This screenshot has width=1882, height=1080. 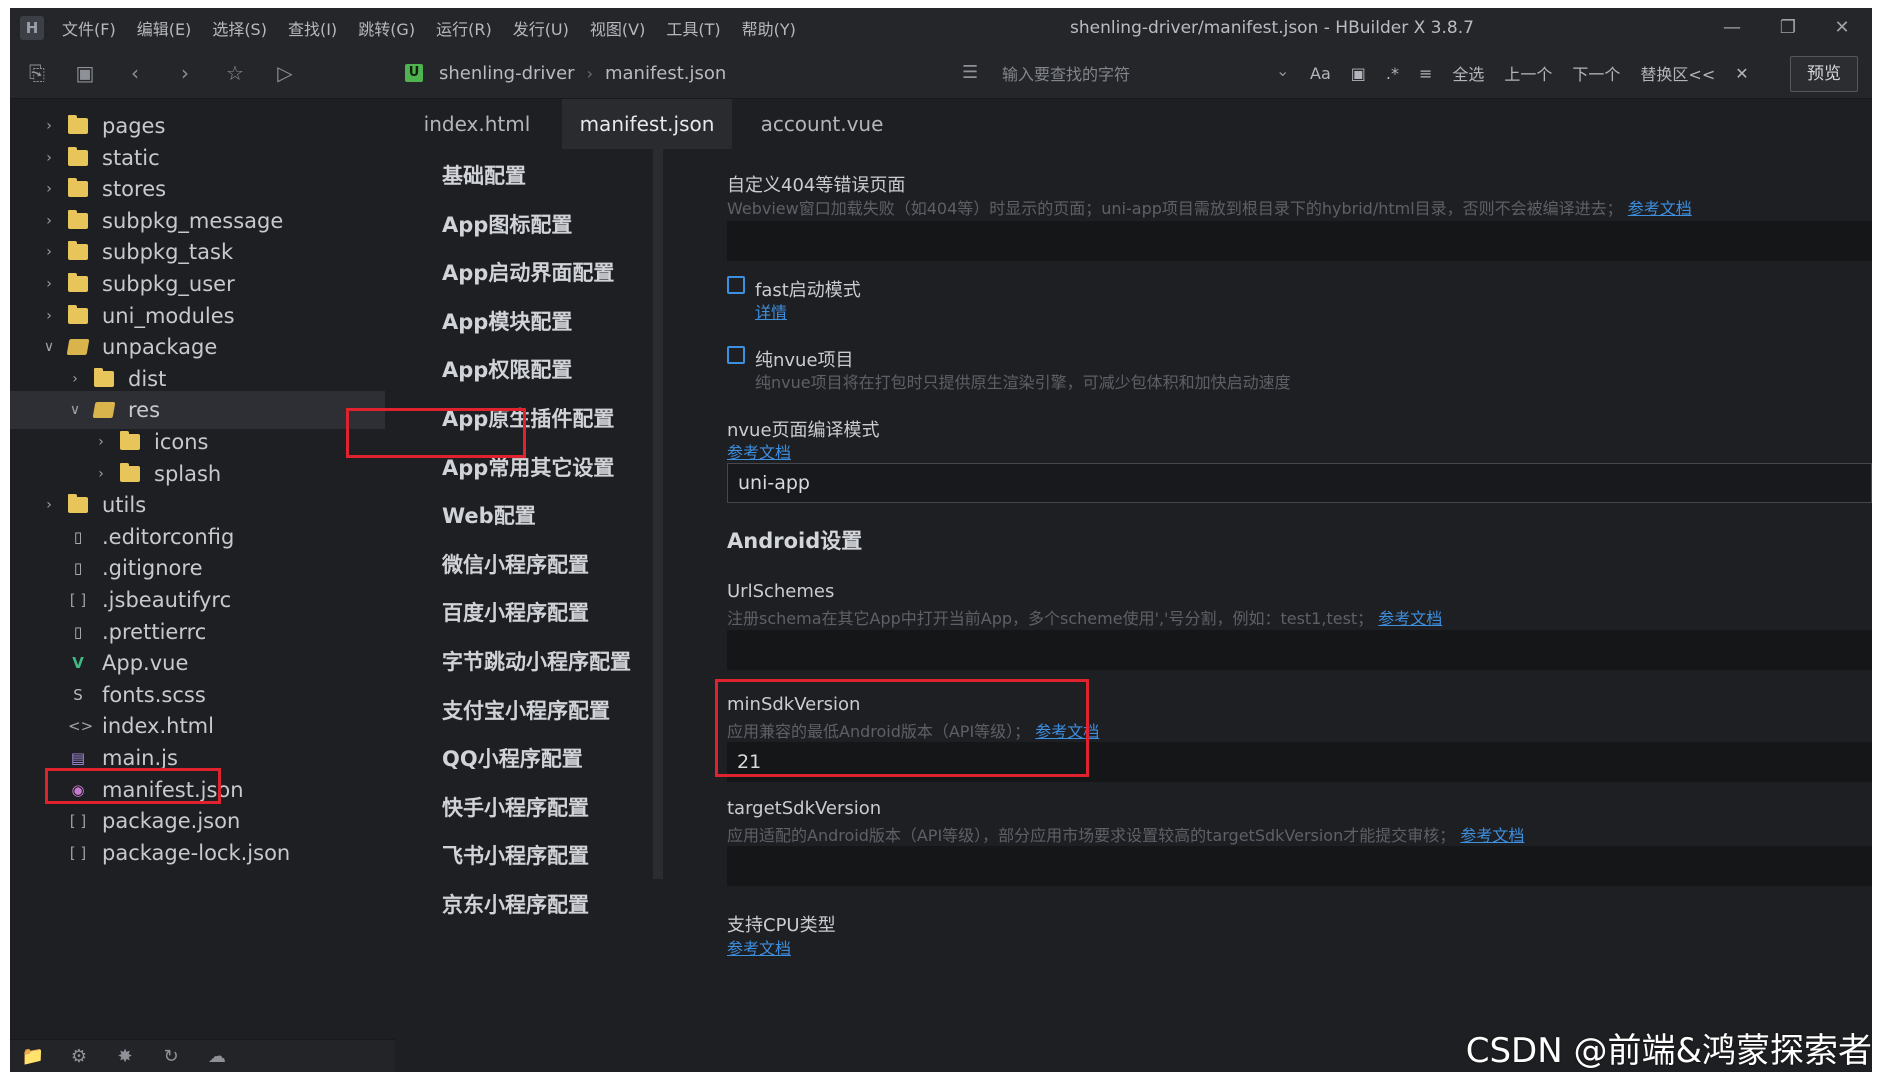 What do you see at coordinates (507, 225) in the screenshot?
I see `config-nav-item: App图标配置` at bounding box center [507, 225].